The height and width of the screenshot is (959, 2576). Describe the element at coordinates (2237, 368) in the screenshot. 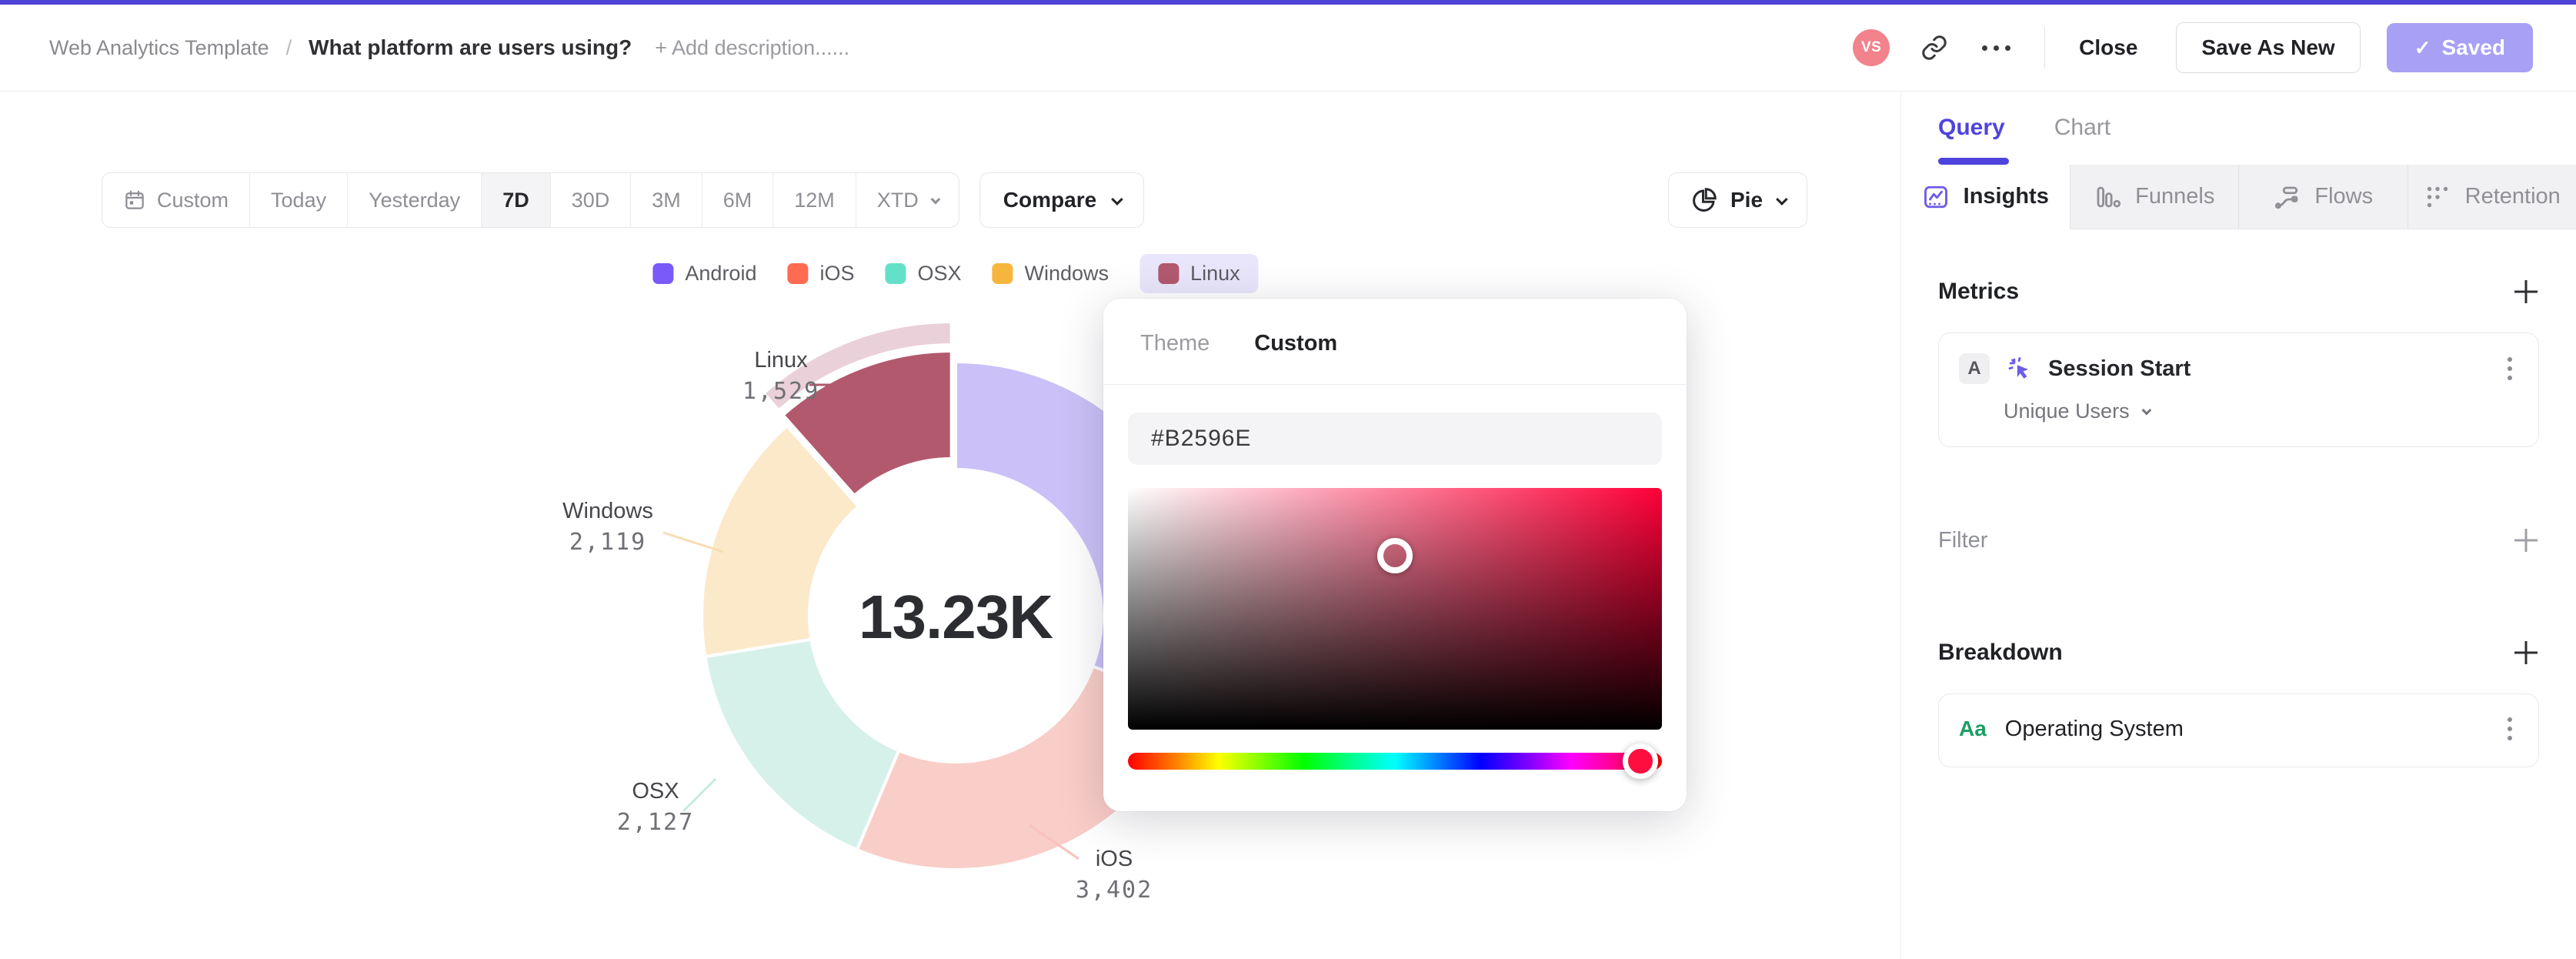

I see `metric-card-row: A Session Start` at that location.